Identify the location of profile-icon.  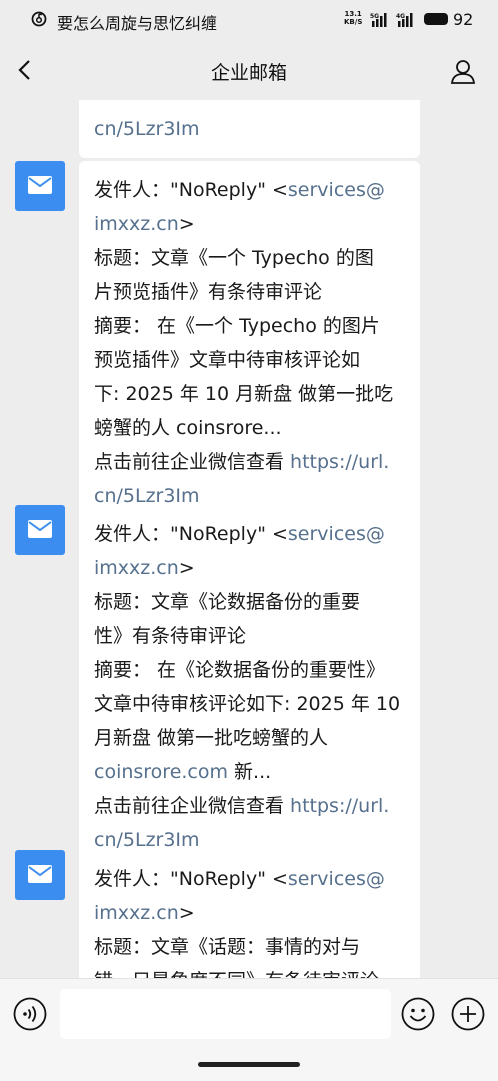
(463, 71).